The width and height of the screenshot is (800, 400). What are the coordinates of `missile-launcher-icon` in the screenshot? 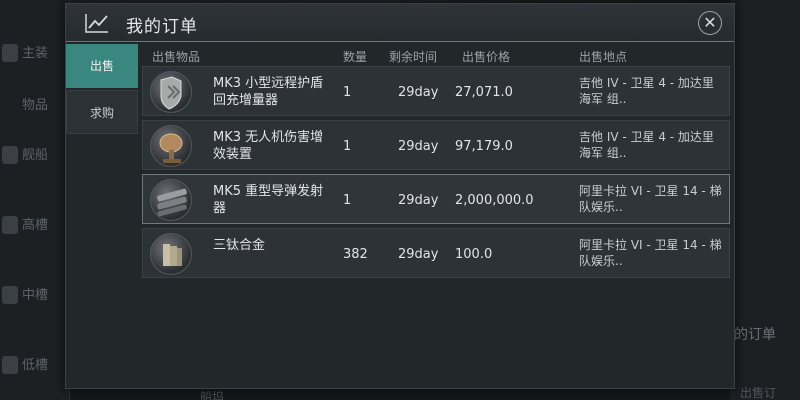 It's located at (171, 200).